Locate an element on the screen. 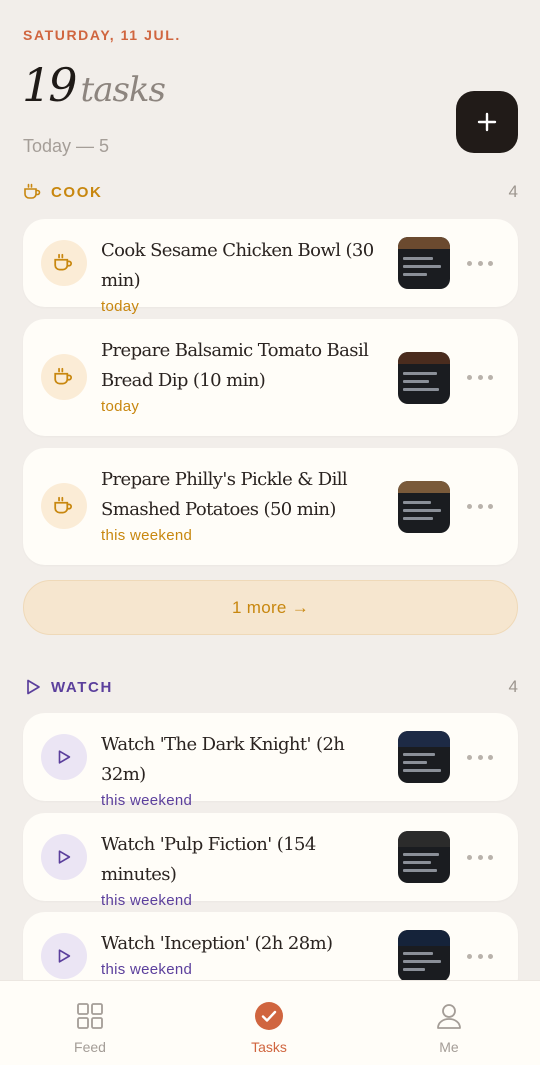 The height and width of the screenshot is (1065, 540). plus-icon is located at coordinates (487, 122).